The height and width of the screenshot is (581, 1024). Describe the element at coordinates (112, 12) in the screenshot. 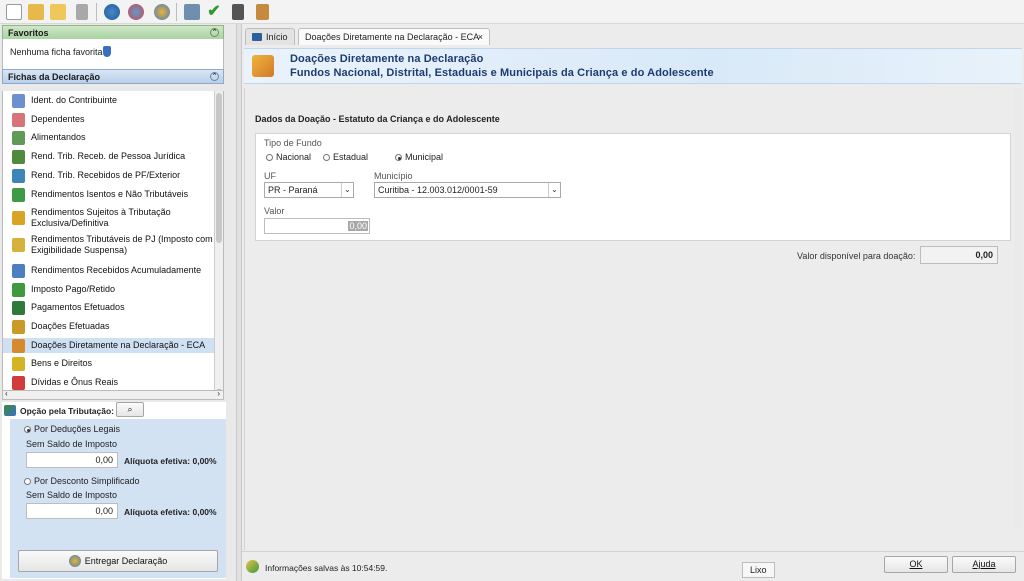

I see `globe-icon` at that location.